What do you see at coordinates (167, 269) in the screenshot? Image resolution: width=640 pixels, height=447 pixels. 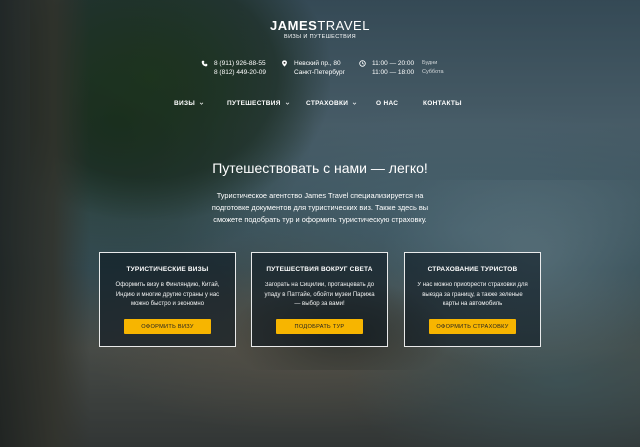 I see `card-title: ТУРИСТИЧЕСКИЕ ВИЗЫ` at bounding box center [167, 269].